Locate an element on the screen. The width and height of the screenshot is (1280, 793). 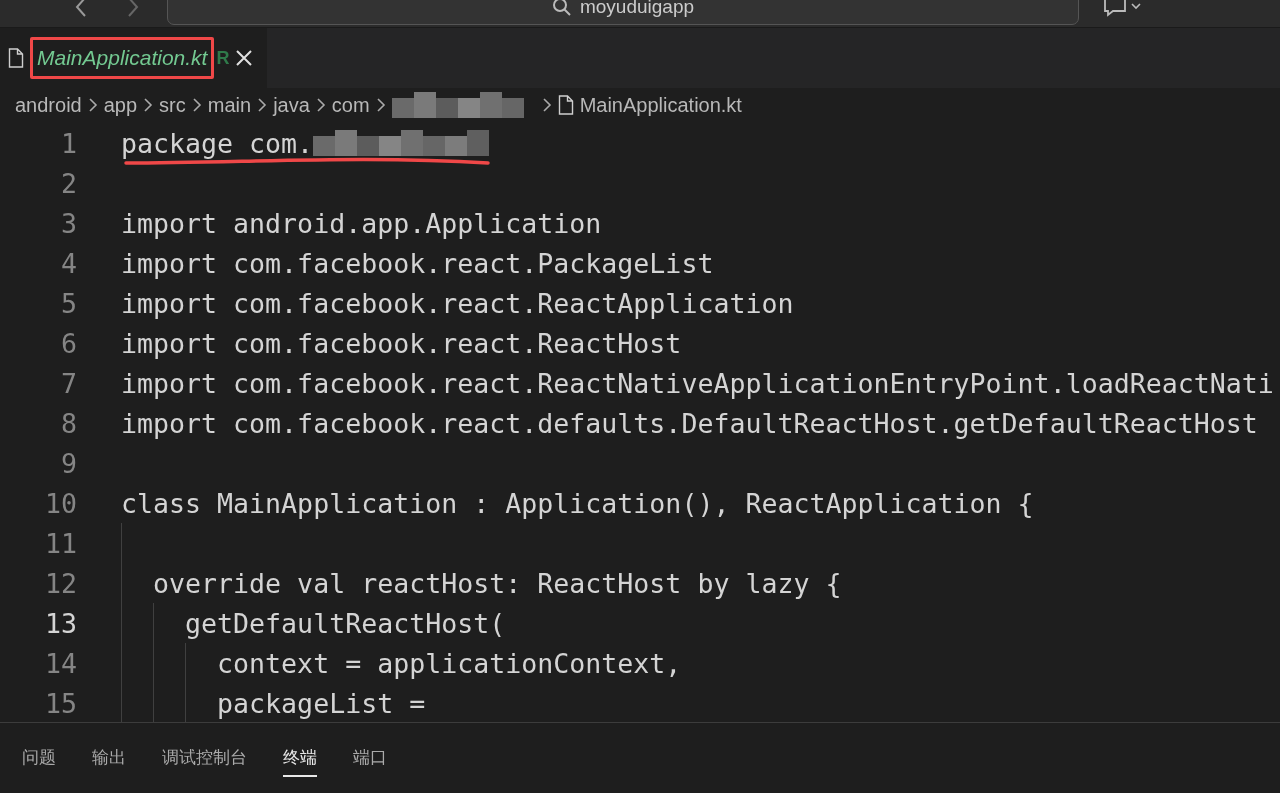
line-number: 12 is located at coordinates (60, 583).